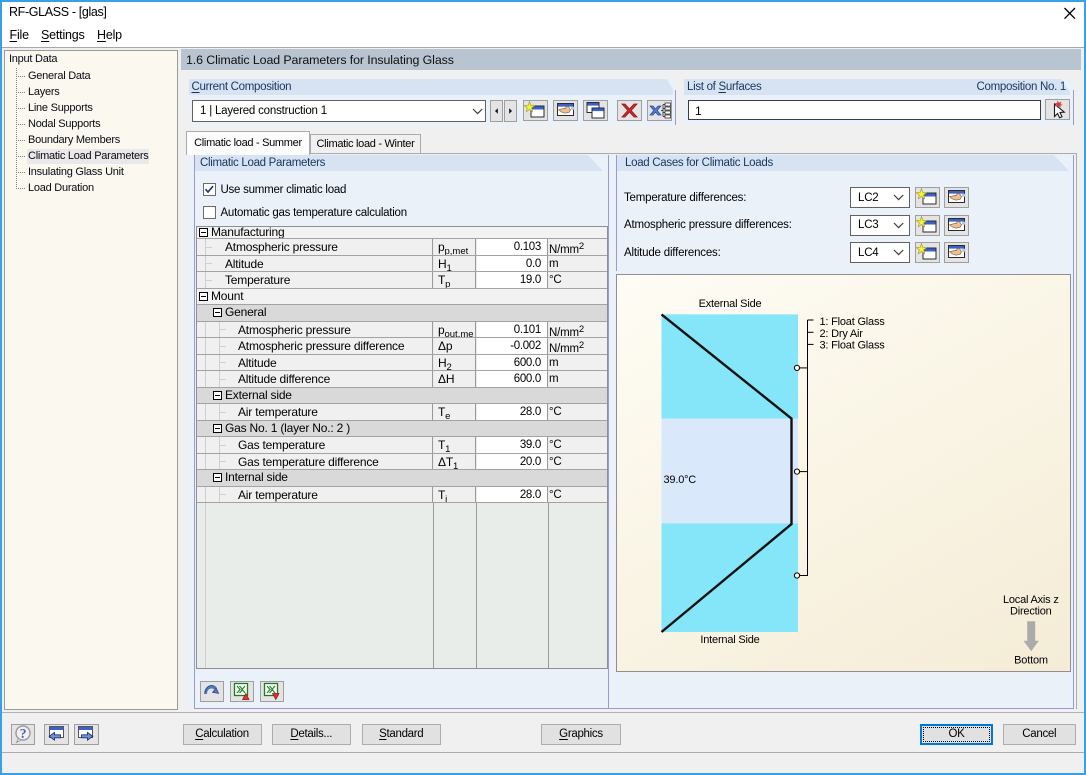  I want to click on svg-text: Internal Side, so click(729, 640).